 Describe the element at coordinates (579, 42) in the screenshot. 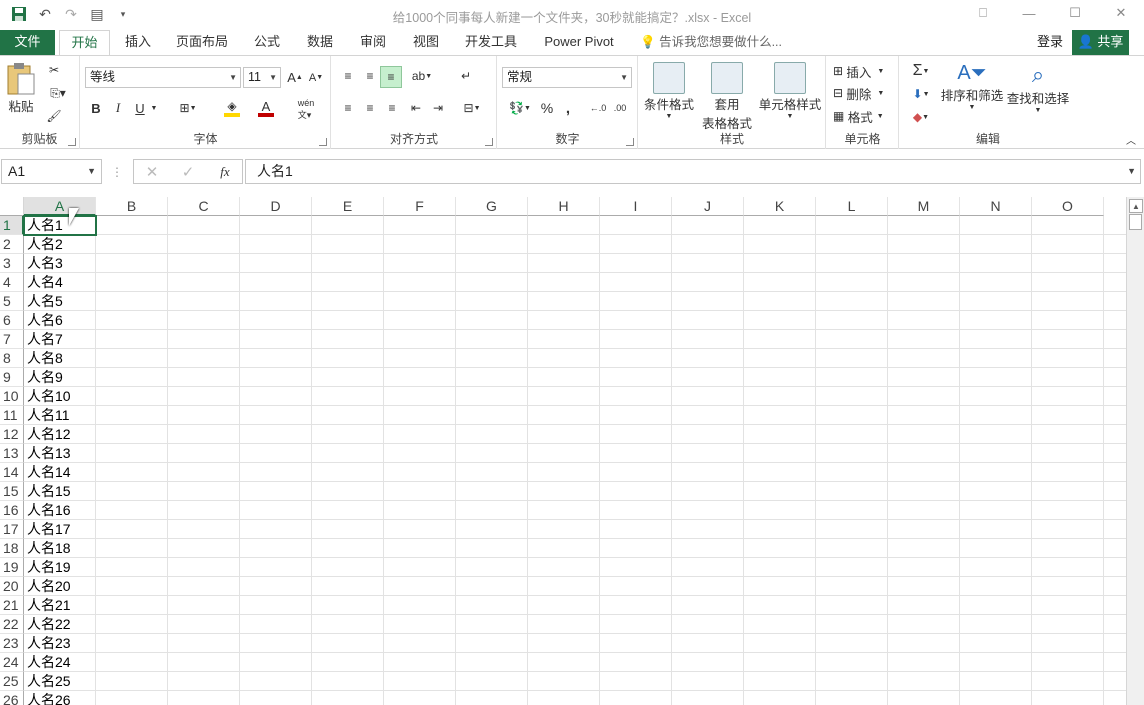

I see `tab-power-pivot: Power Pivot` at that location.